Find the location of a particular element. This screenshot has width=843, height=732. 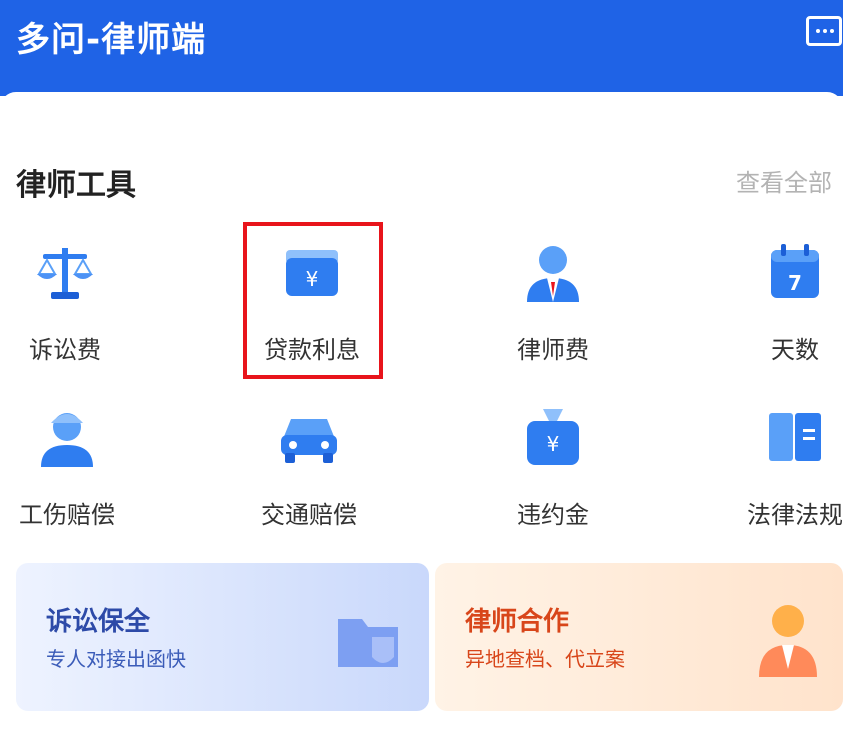

tool-label: 律师费 is located at coordinates (553, 350).